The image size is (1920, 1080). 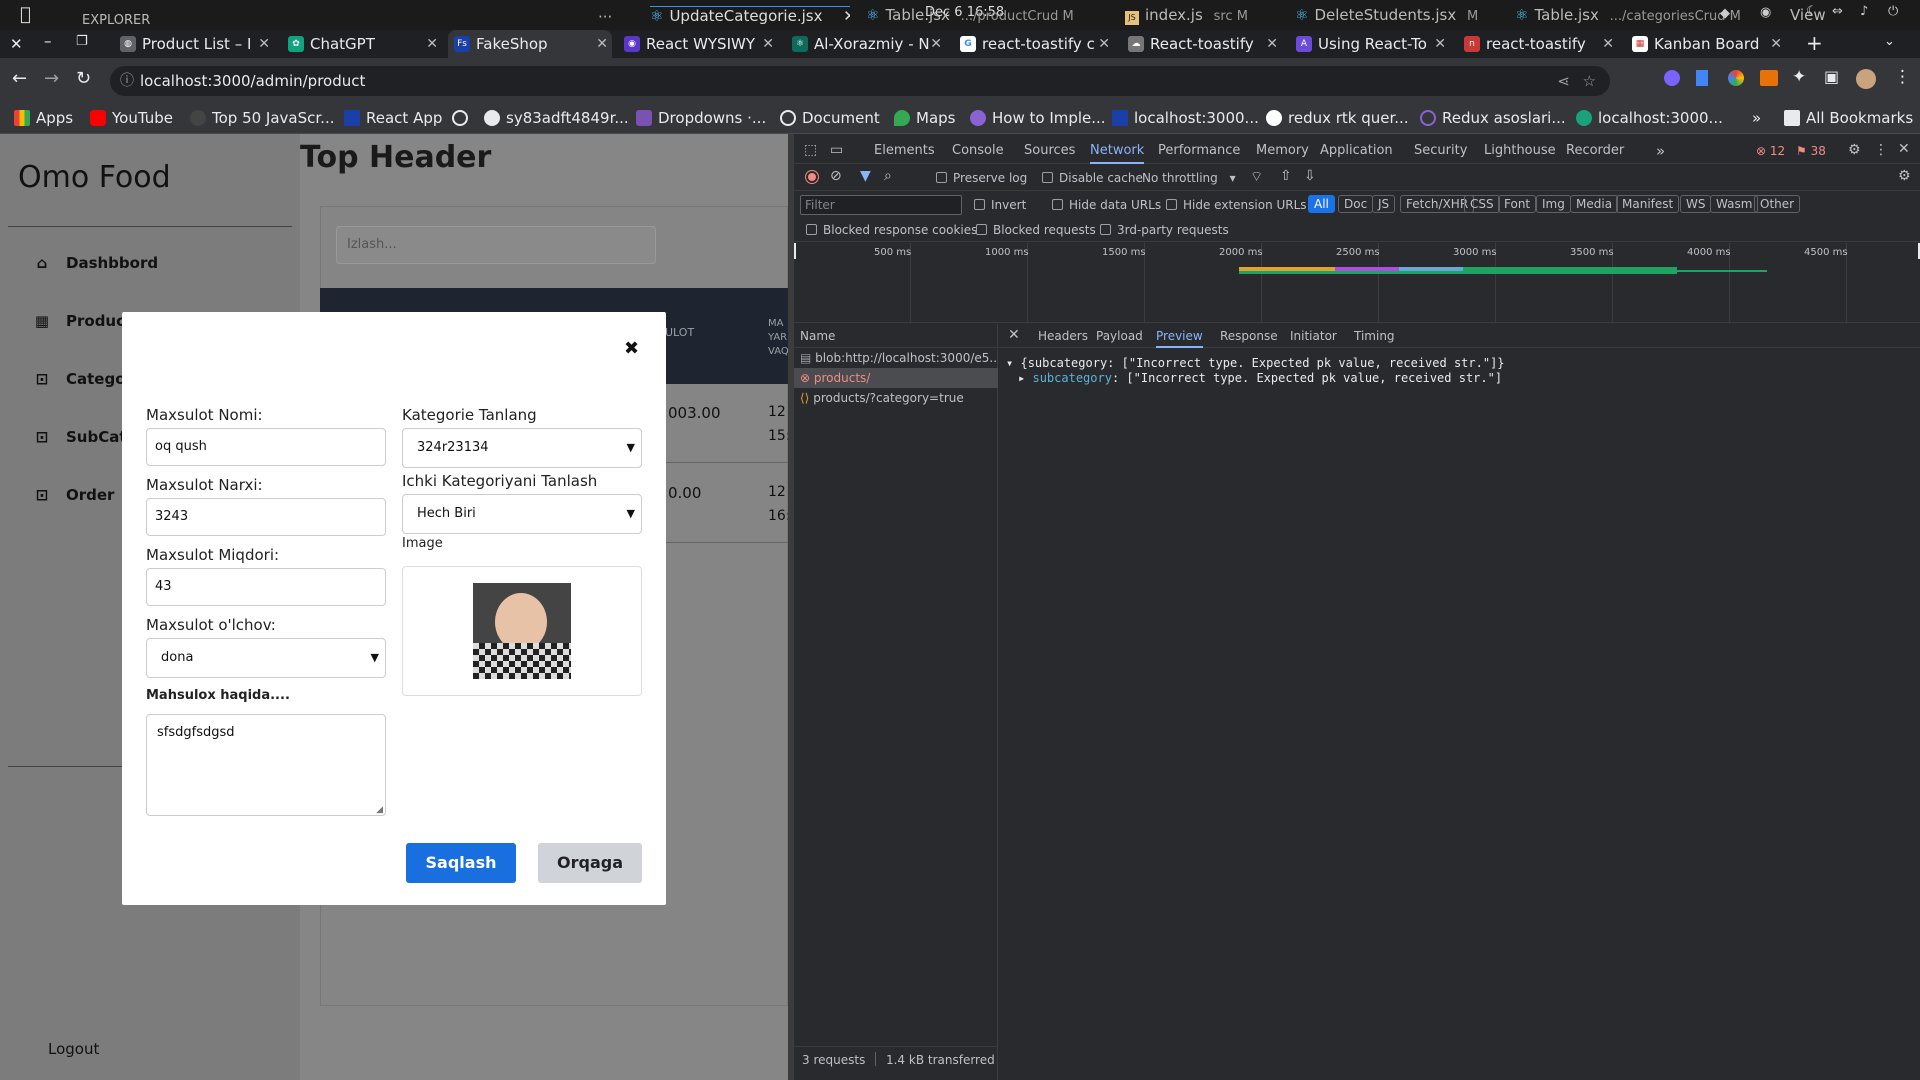 What do you see at coordinates (1864, 11) in the screenshot?
I see `volume-icon: ♪` at bounding box center [1864, 11].